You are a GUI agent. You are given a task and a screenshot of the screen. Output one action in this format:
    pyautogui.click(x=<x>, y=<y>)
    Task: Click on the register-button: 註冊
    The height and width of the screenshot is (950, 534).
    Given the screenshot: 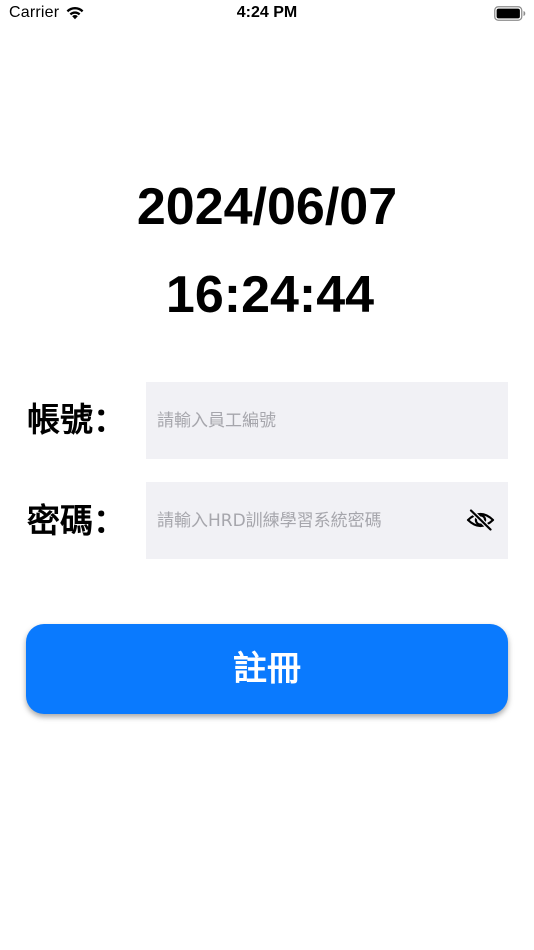 What is the action you would take?
    pyautogui.click(x=267, y=669)
    